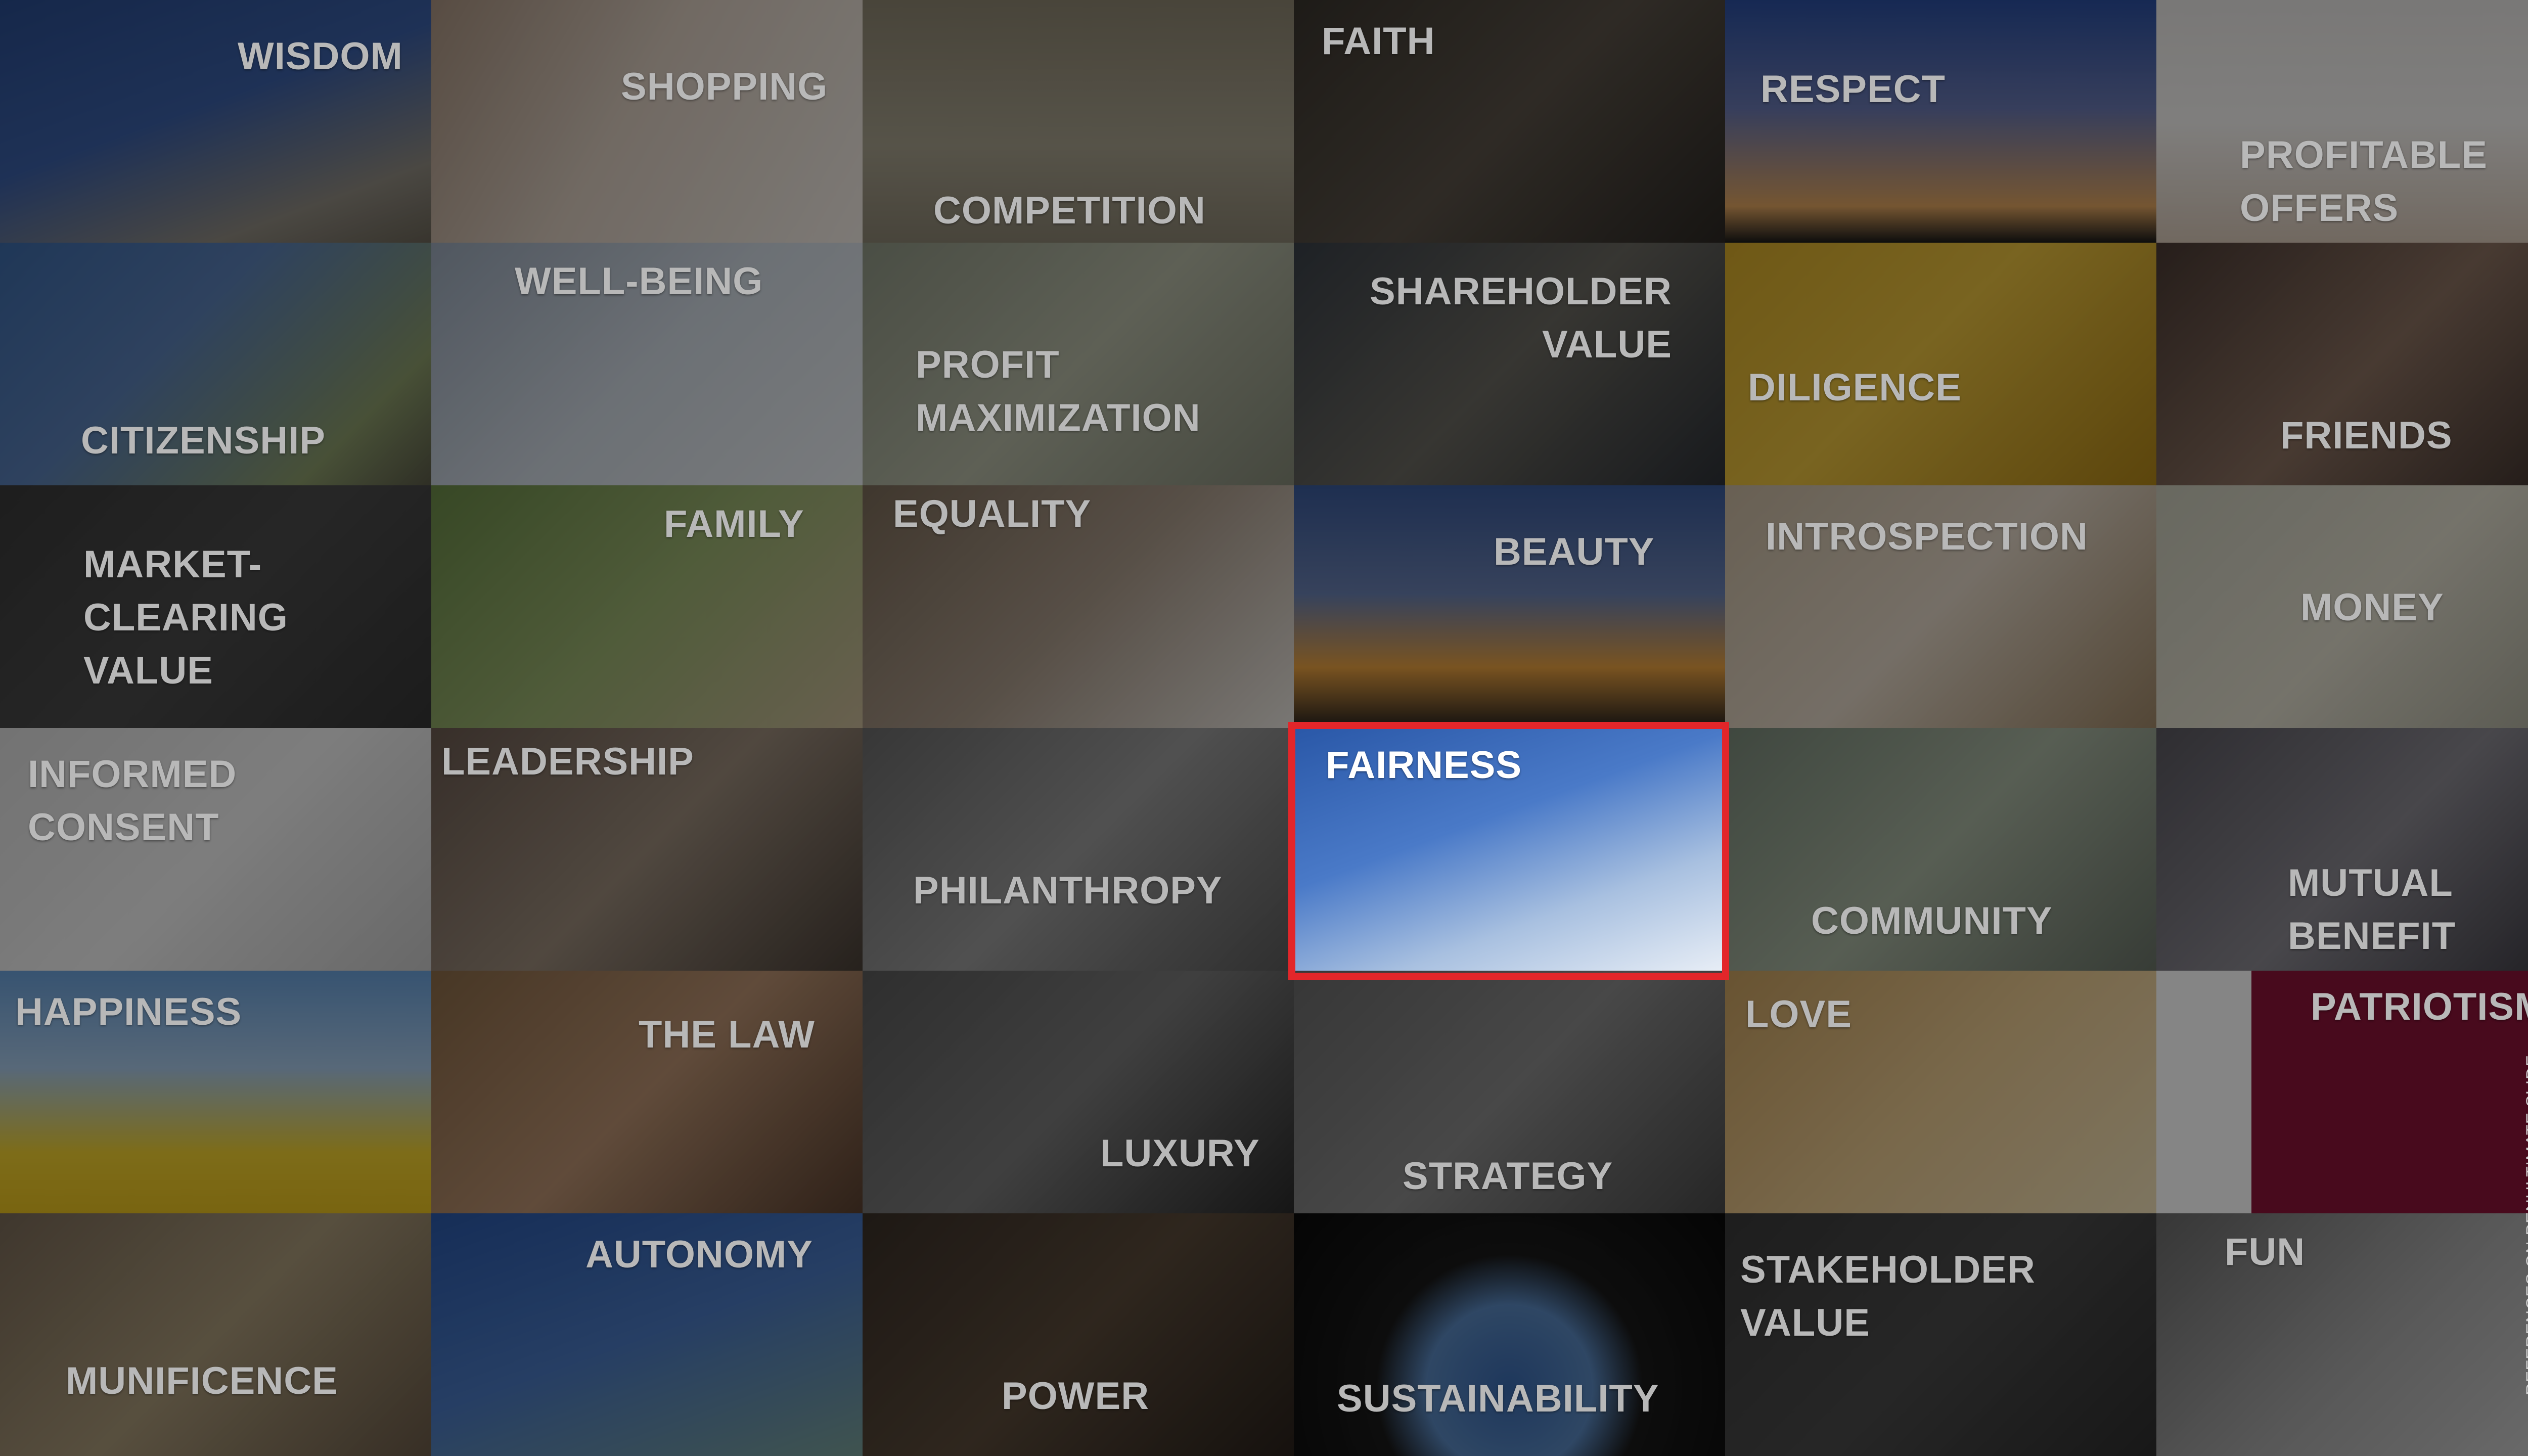  I want to click on tile-the-law: THE LAW, so click(647, 1092).